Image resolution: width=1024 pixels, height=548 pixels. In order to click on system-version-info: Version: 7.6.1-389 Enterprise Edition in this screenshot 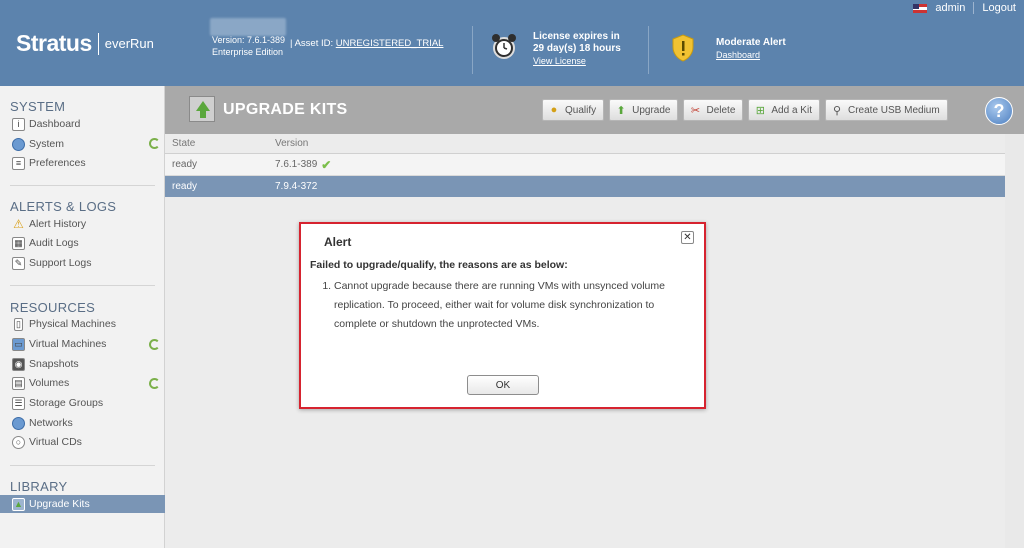, I will do `click(248, 40)`.